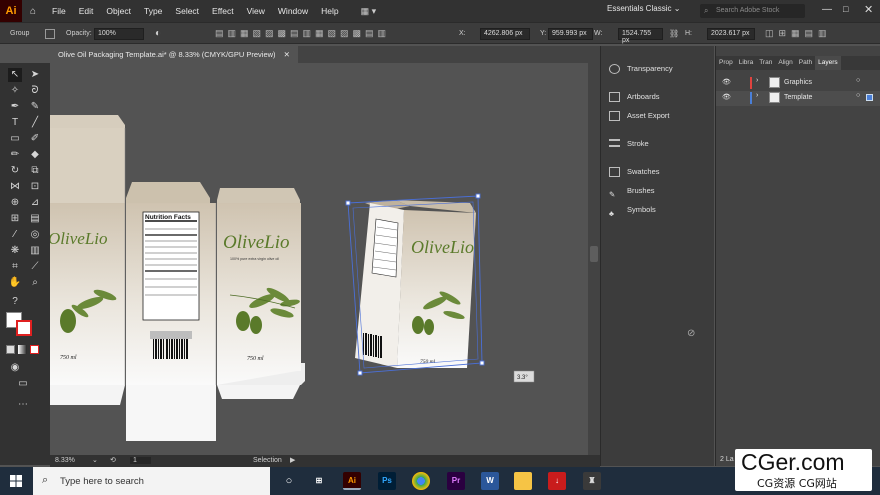 This screenshot has width=880, height=495. I want to click on stock-search-input: ⌕ Search Adobe Stock, so click(752, 11).